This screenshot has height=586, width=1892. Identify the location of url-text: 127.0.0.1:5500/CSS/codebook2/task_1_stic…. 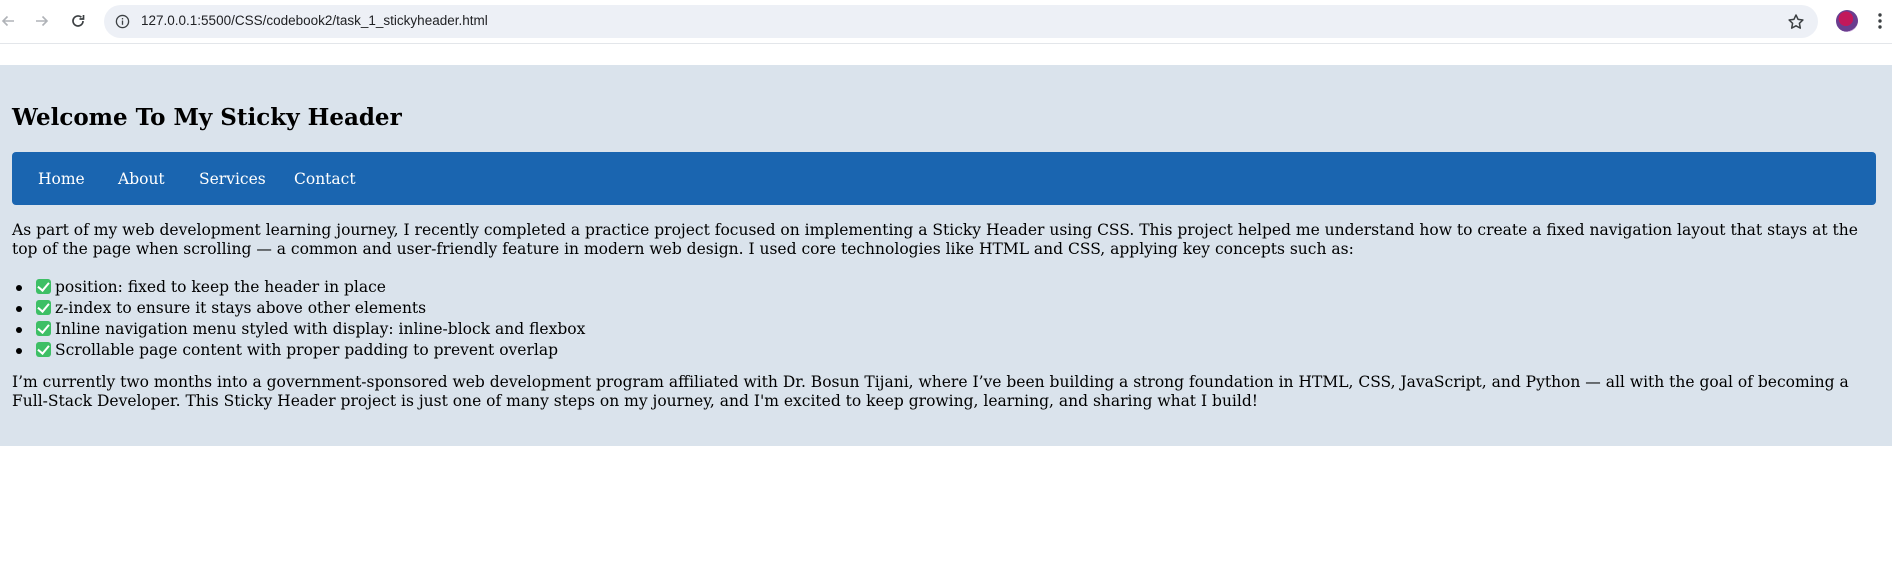
(314, 20).